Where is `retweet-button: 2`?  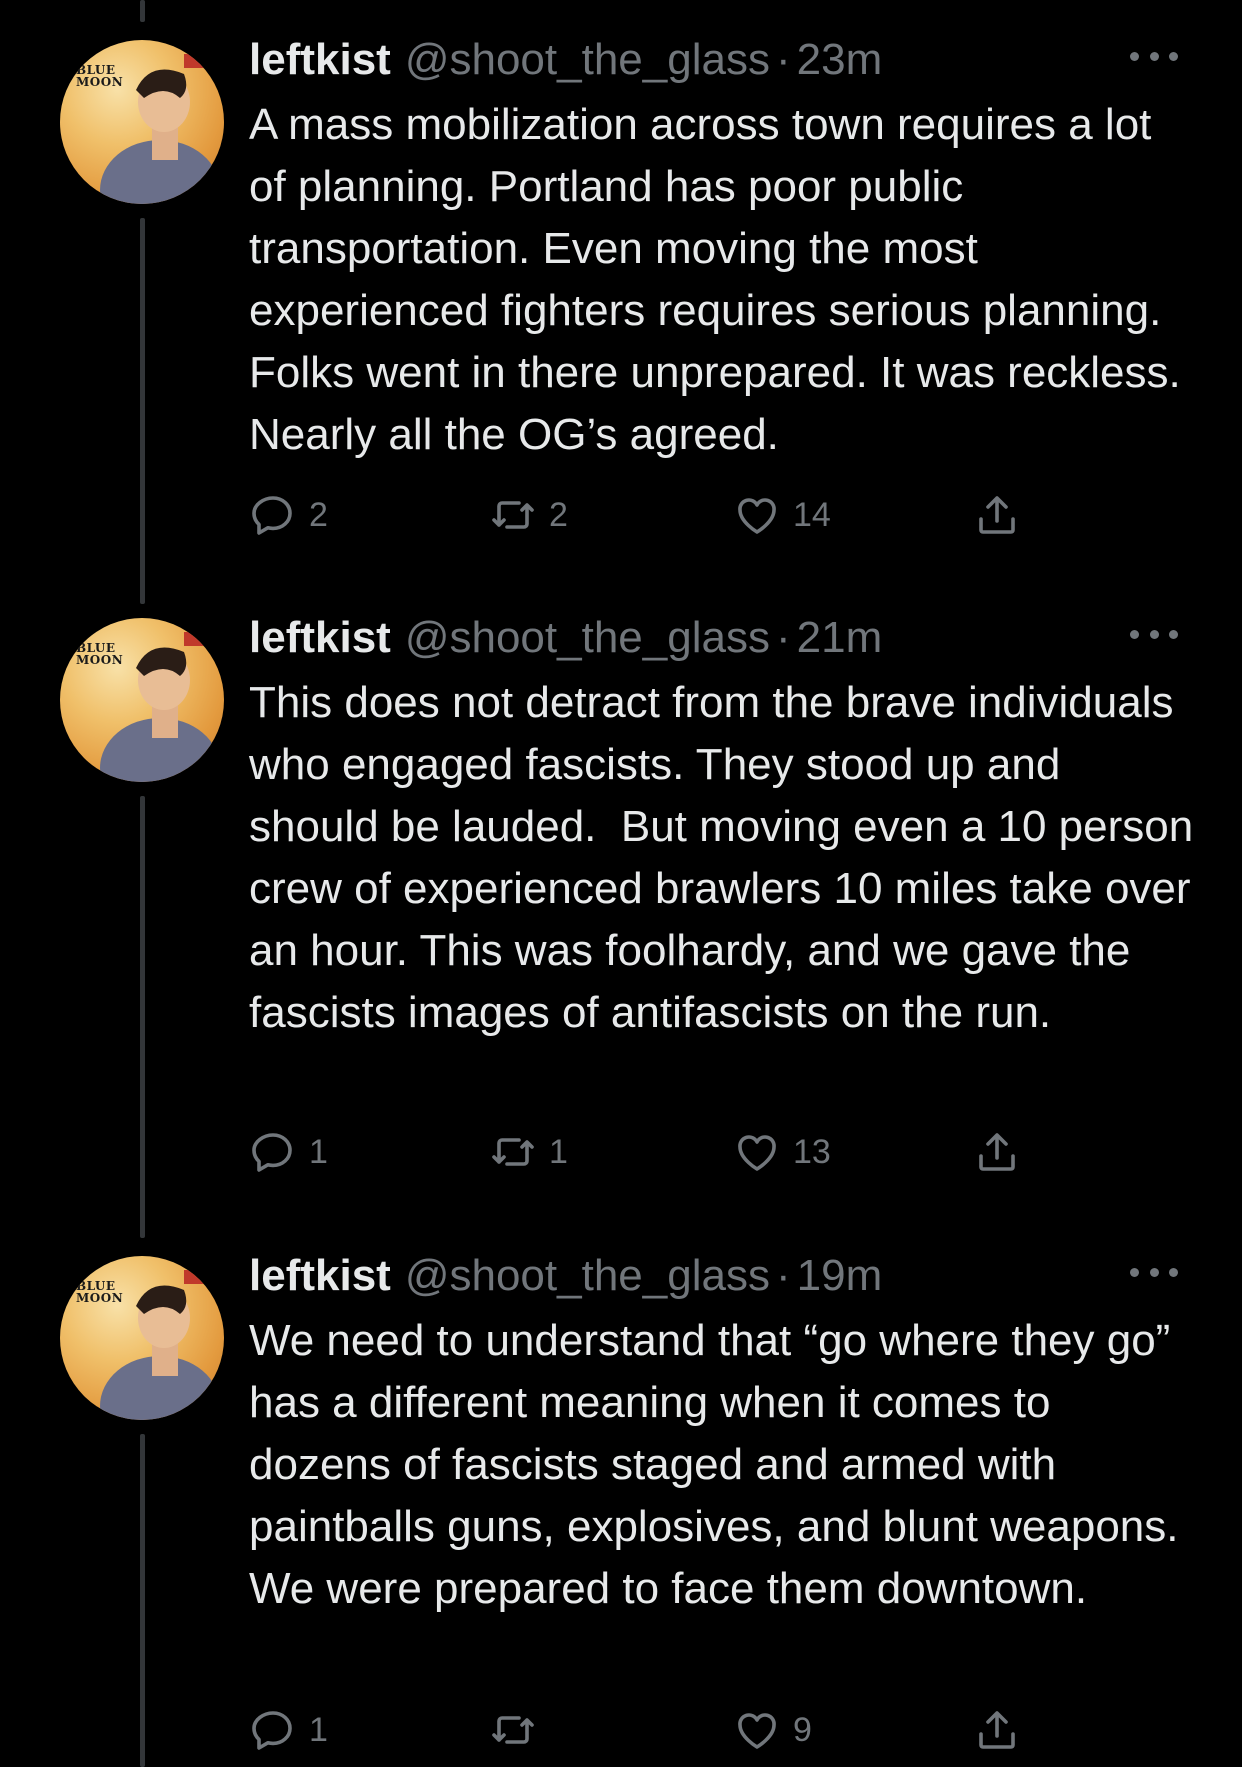
retweet-button: 2 is located at coordinates (528, 515).